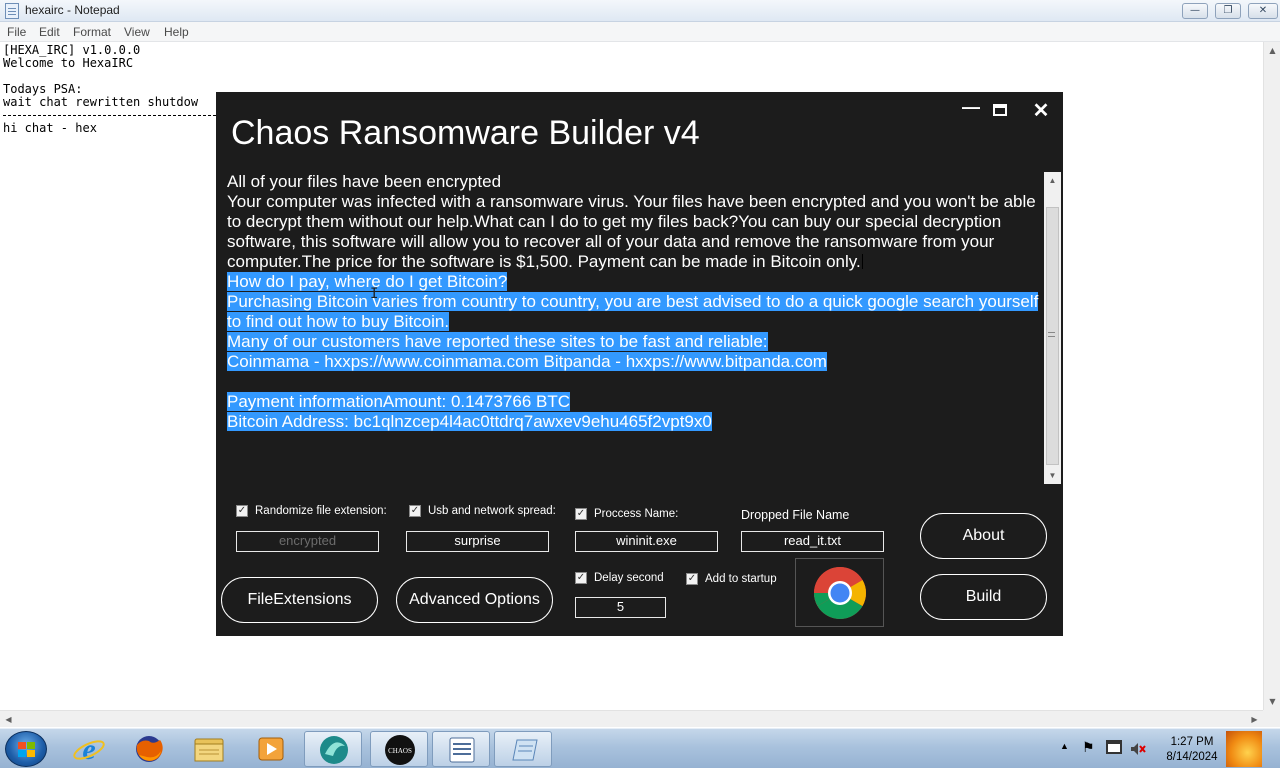  What do you see at coordinates (640, 32) in the screenshot?
I see `menu-bar: File Edit Format View Help` at bounding box center [640, 32].